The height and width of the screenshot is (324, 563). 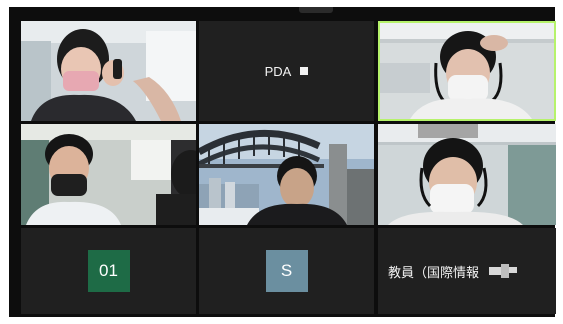 I want to click on participant-6-video, so click(x=467, y=174).